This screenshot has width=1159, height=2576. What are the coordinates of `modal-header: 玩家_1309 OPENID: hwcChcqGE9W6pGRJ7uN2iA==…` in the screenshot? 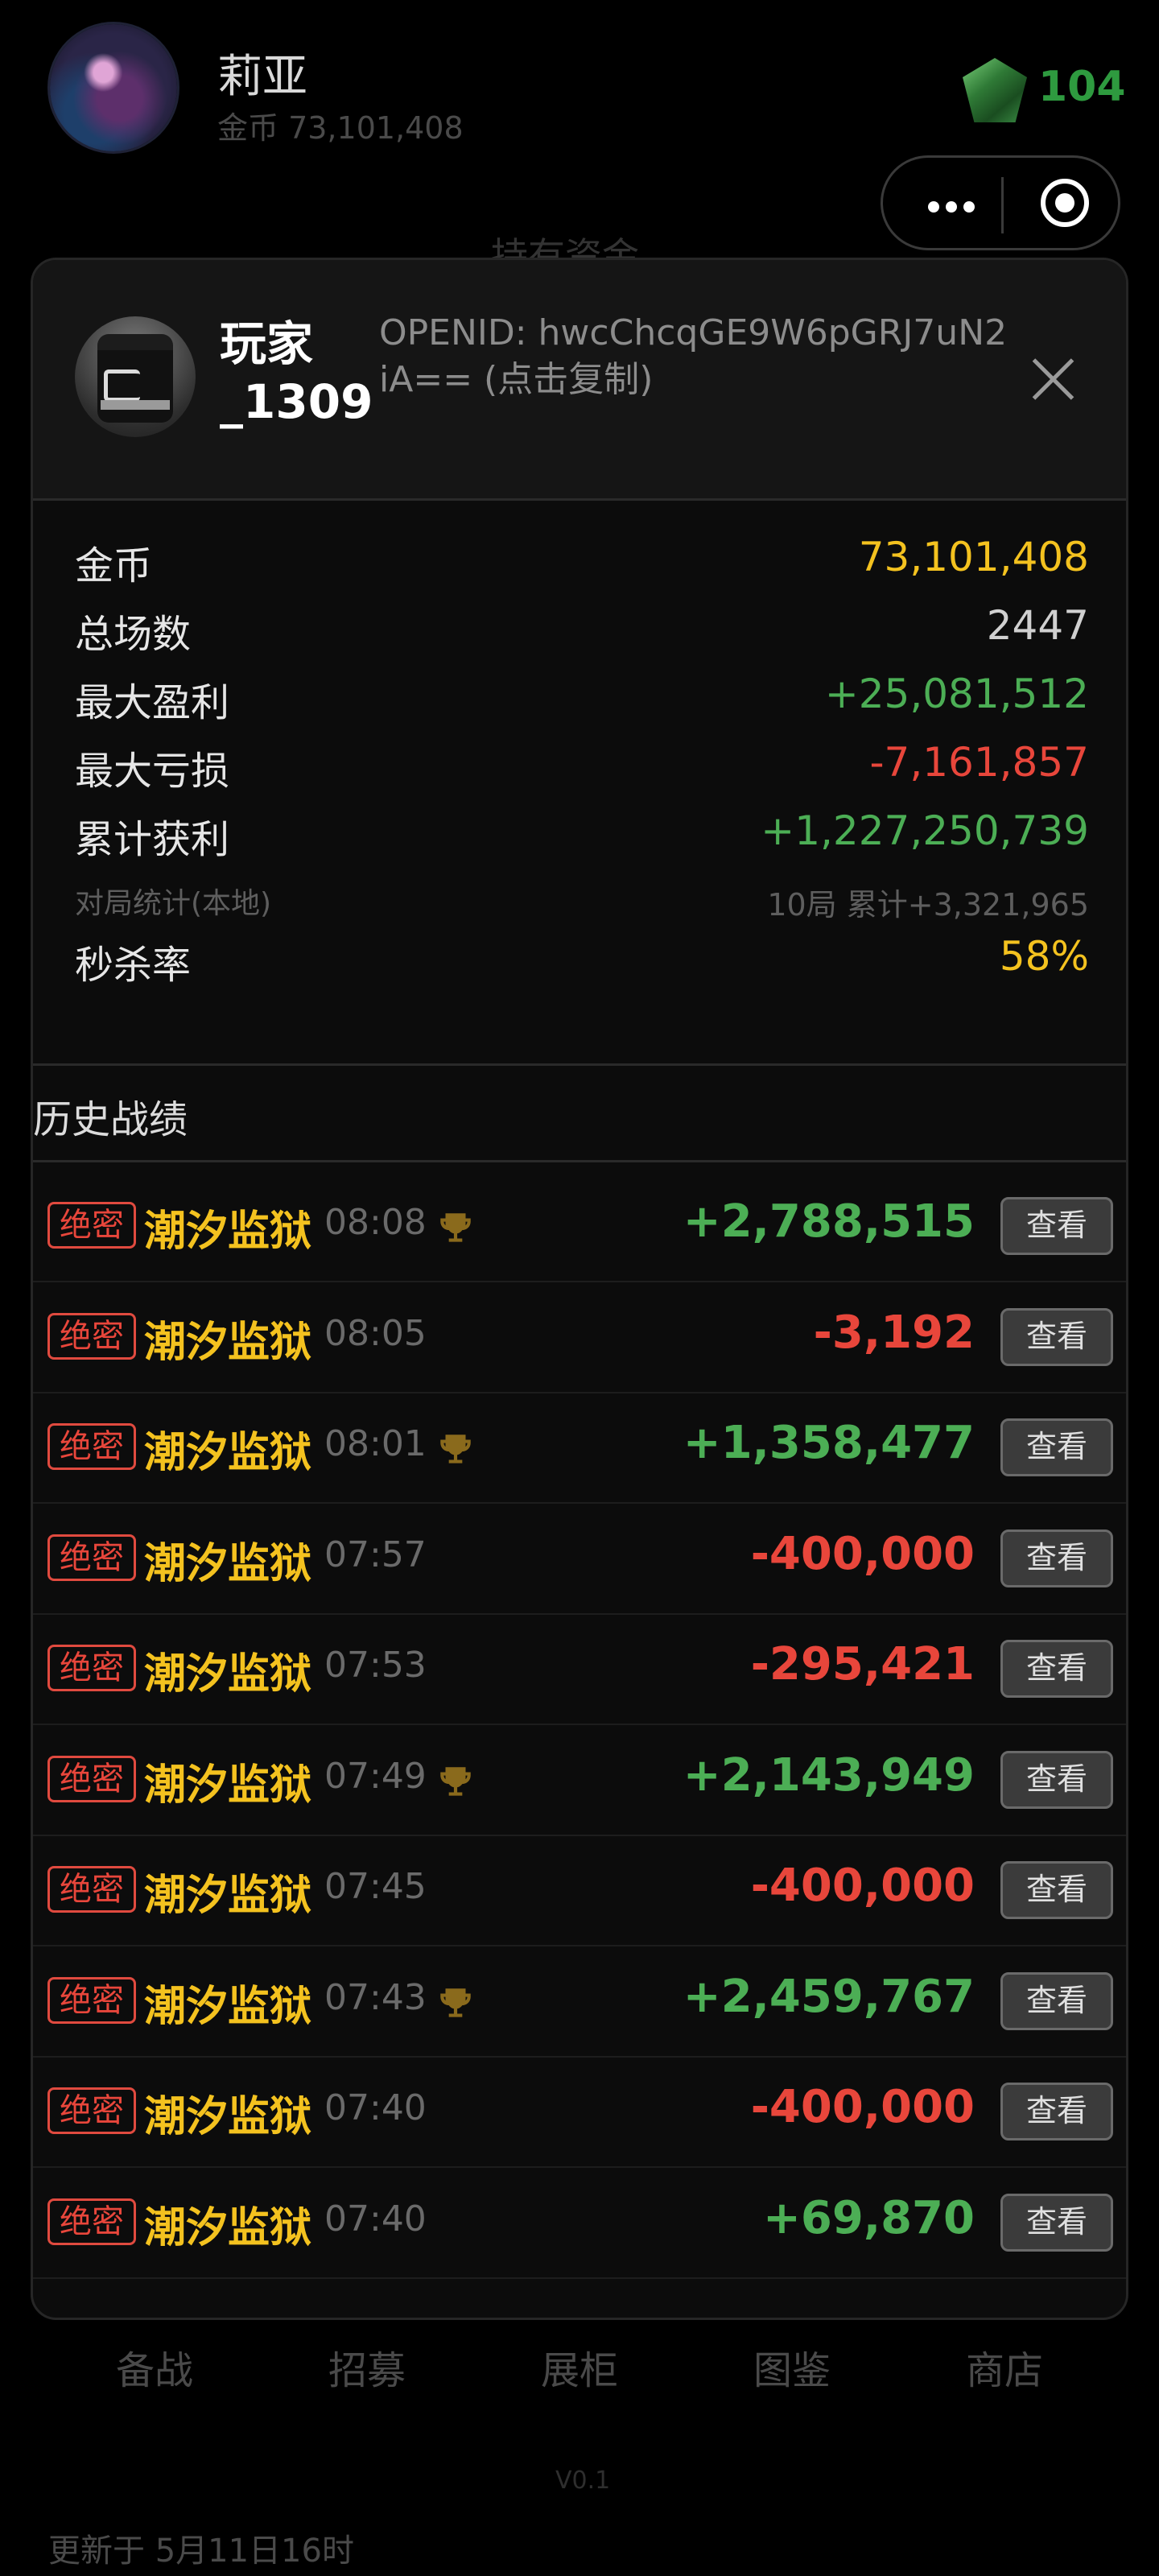 It's located at (579, 379).